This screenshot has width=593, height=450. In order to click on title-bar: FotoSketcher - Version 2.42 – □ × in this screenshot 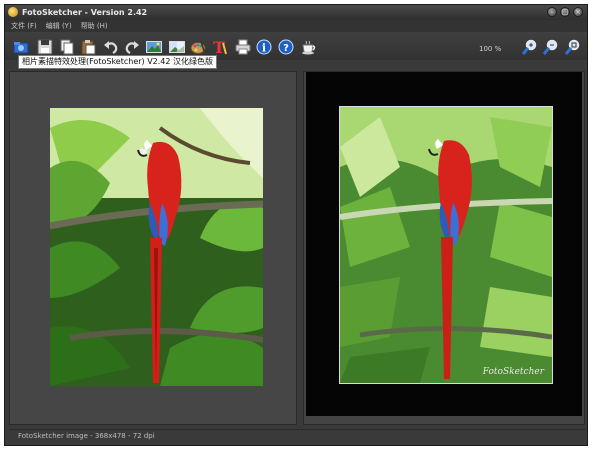, I will do `click(296, 12)`.